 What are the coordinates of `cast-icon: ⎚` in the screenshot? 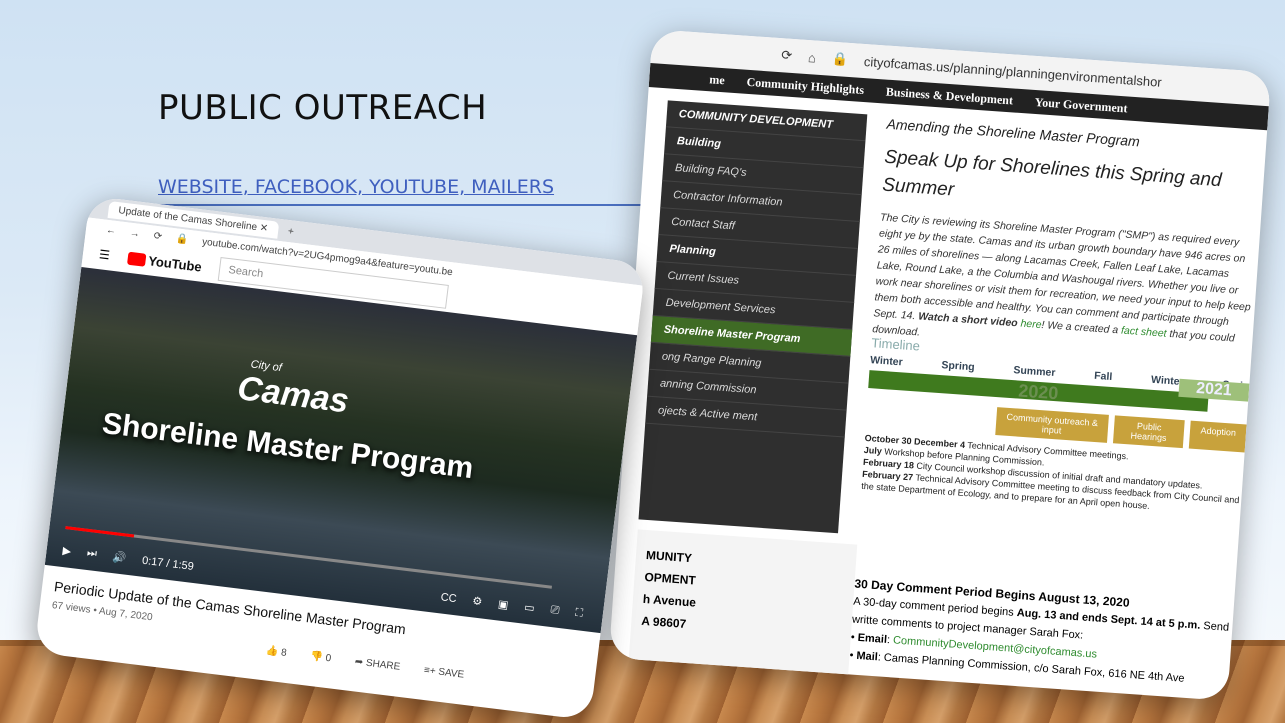 It's located at (555, 611).